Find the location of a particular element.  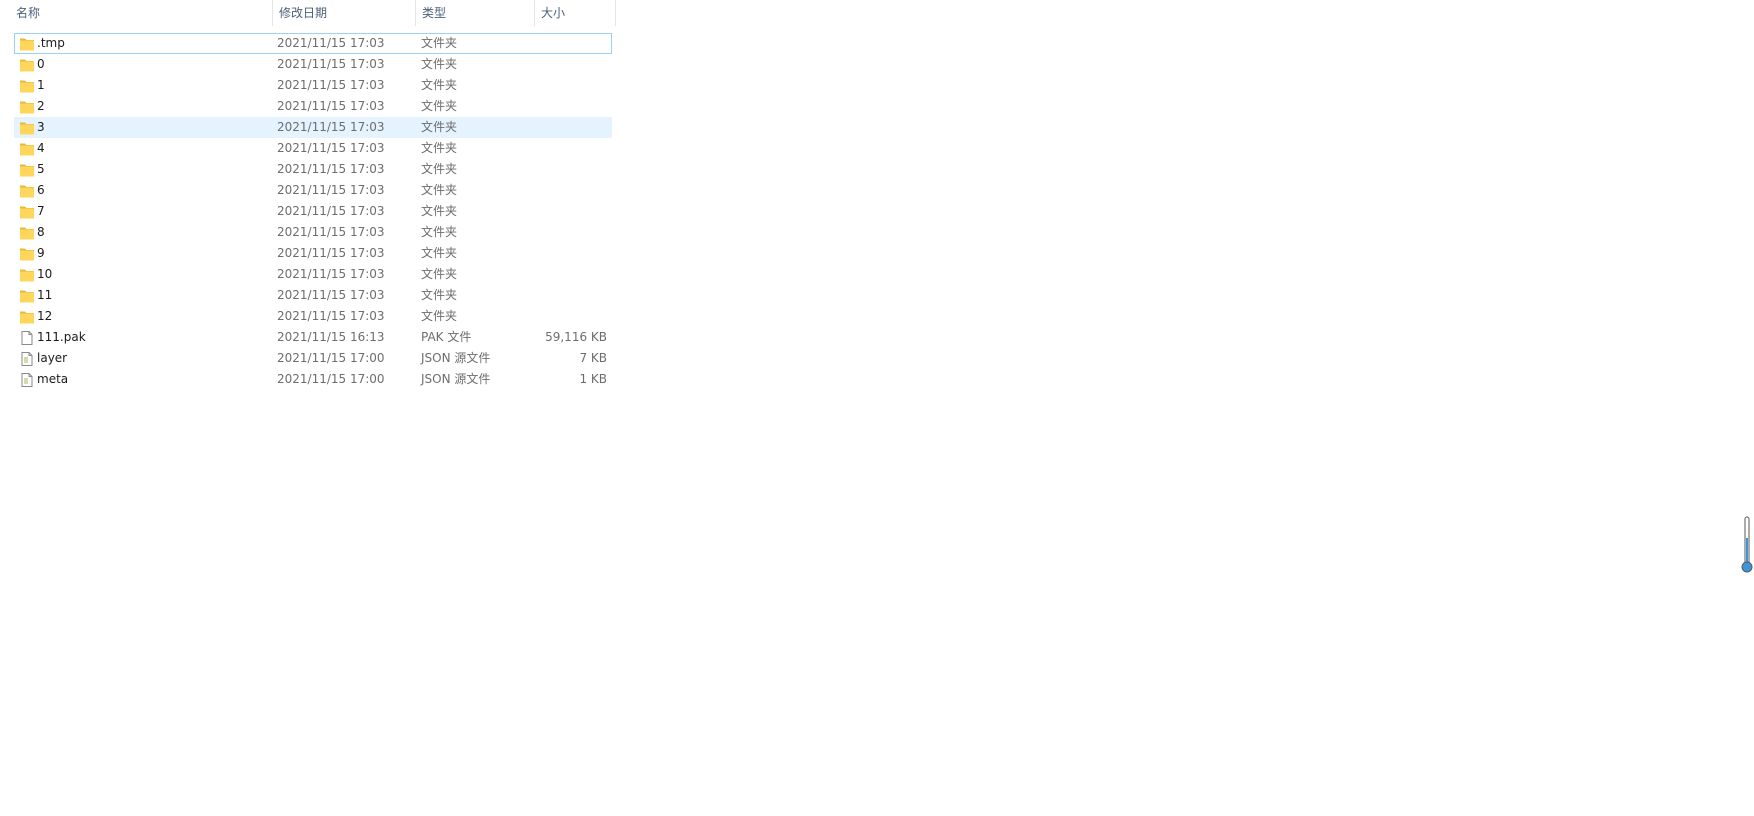

file-row: 1 2021/11/15 17:03 文件夹 is located at coordinates (313, 85).